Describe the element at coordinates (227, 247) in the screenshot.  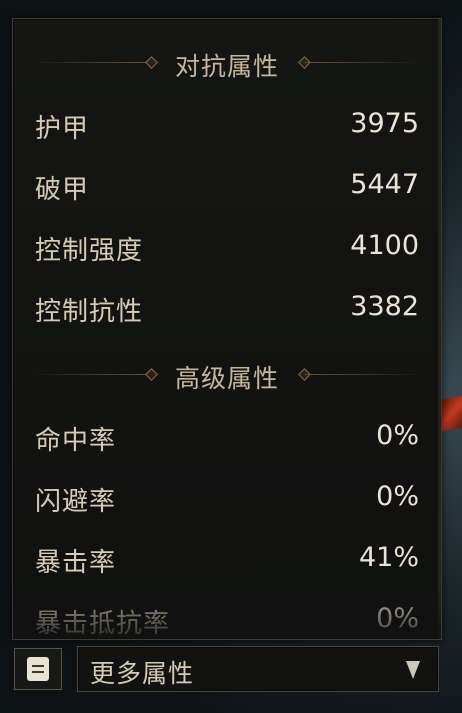
I see `stat-row-control-strength: 控制强度 4100` at that location.